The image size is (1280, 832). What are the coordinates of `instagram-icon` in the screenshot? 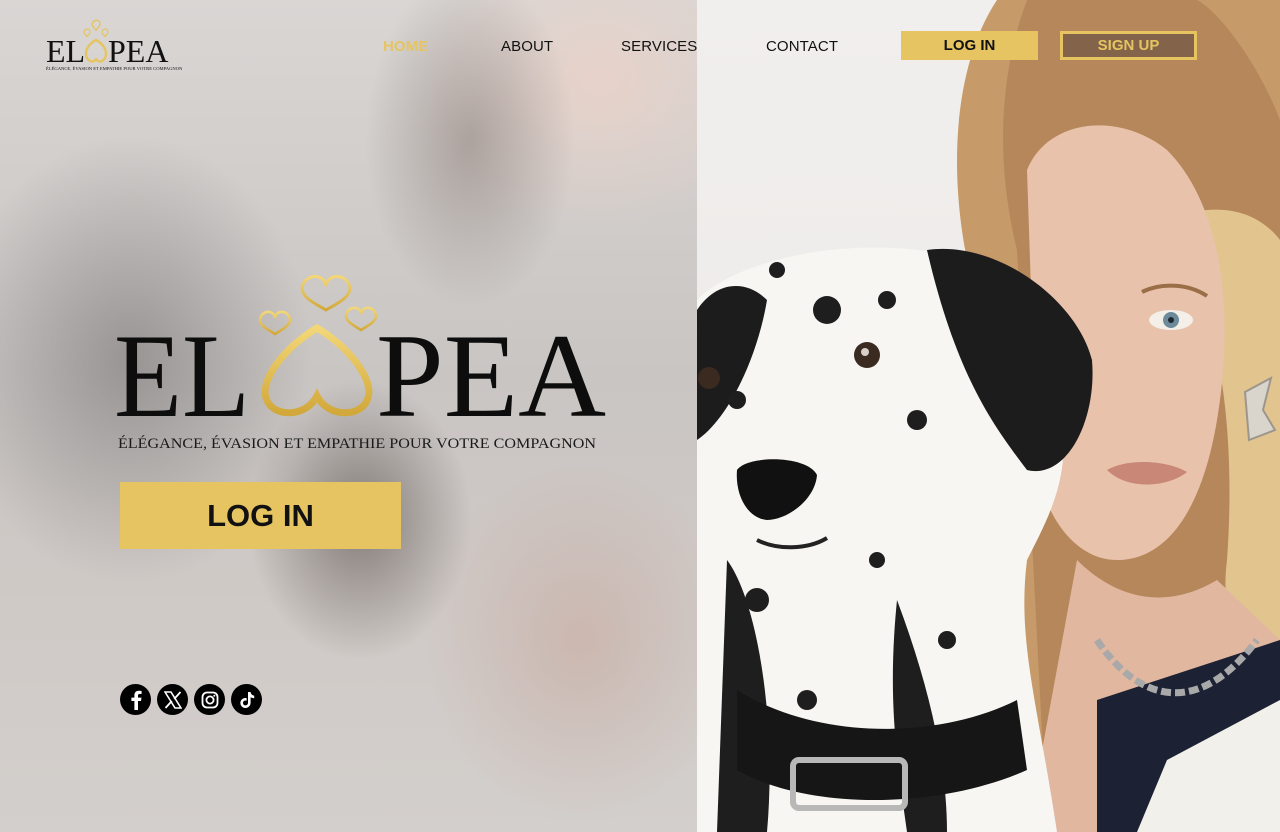 It's located at (209, 699).